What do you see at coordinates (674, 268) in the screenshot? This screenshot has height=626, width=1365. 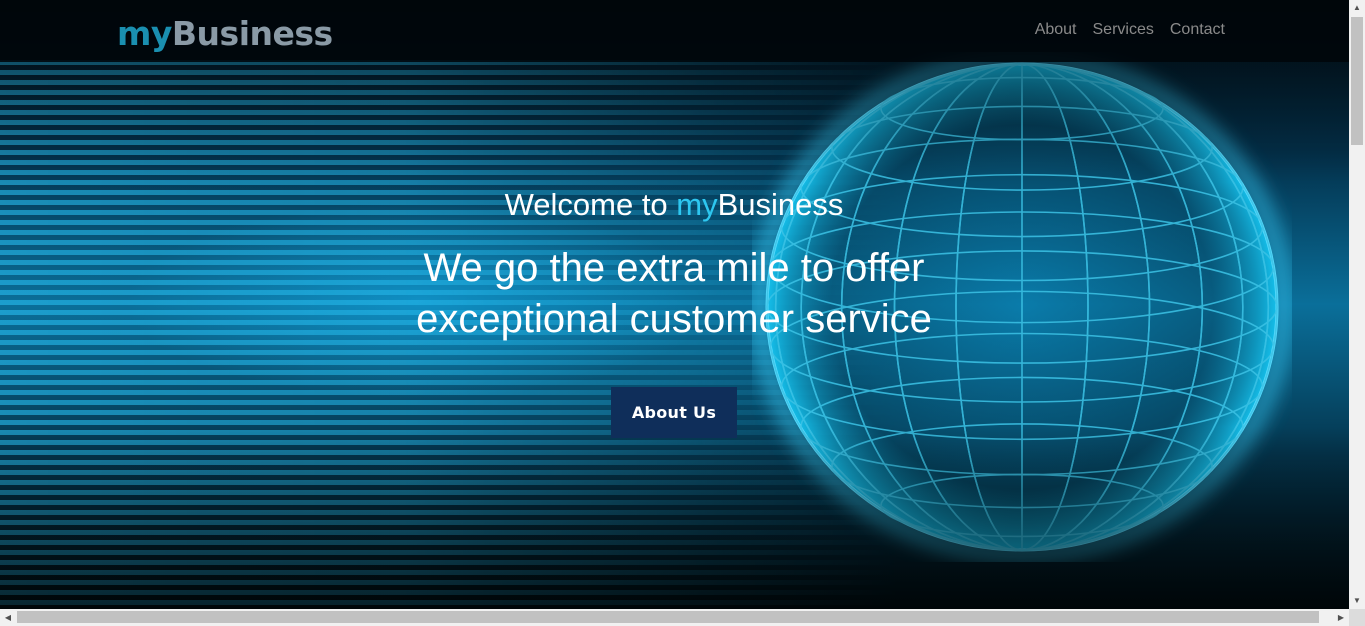 I see `headline-line-1: We go the extra mile to offer` at bounding box center [674, 268].